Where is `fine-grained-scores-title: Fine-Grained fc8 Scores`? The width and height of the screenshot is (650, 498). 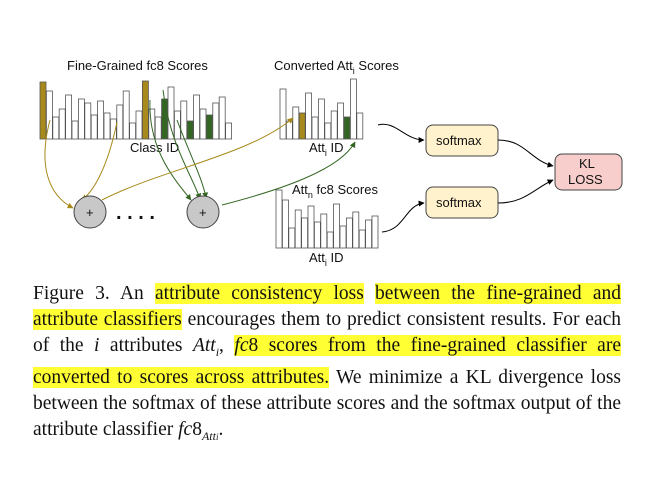 fine-grained-scores-title: Fine-Grained fc8 Scores is located at coordinates (137, 65).